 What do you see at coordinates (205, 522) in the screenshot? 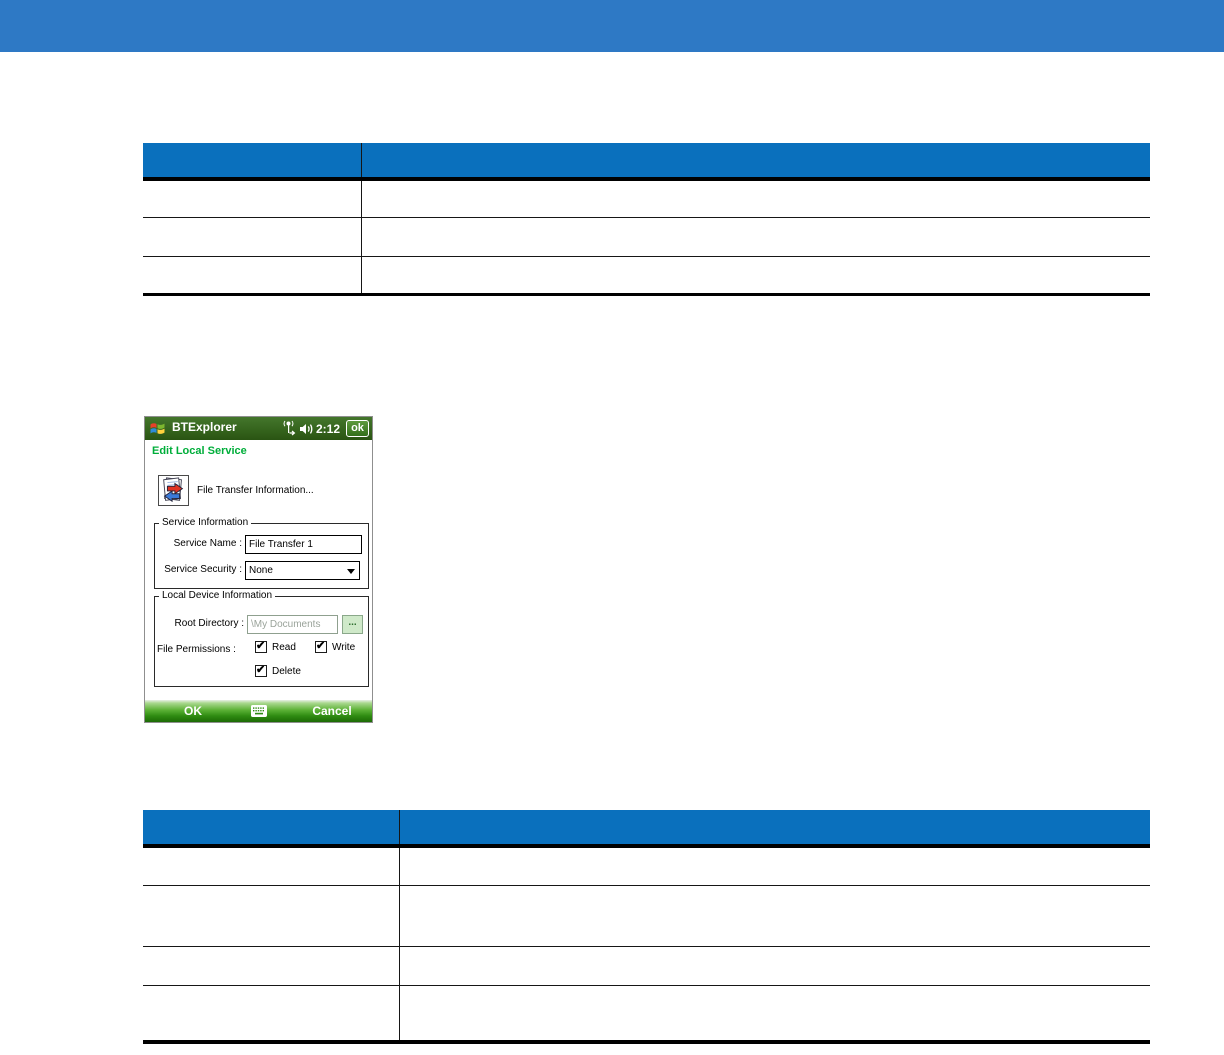
I see `group-legend: Service Information` at bounding box center [205, 522].